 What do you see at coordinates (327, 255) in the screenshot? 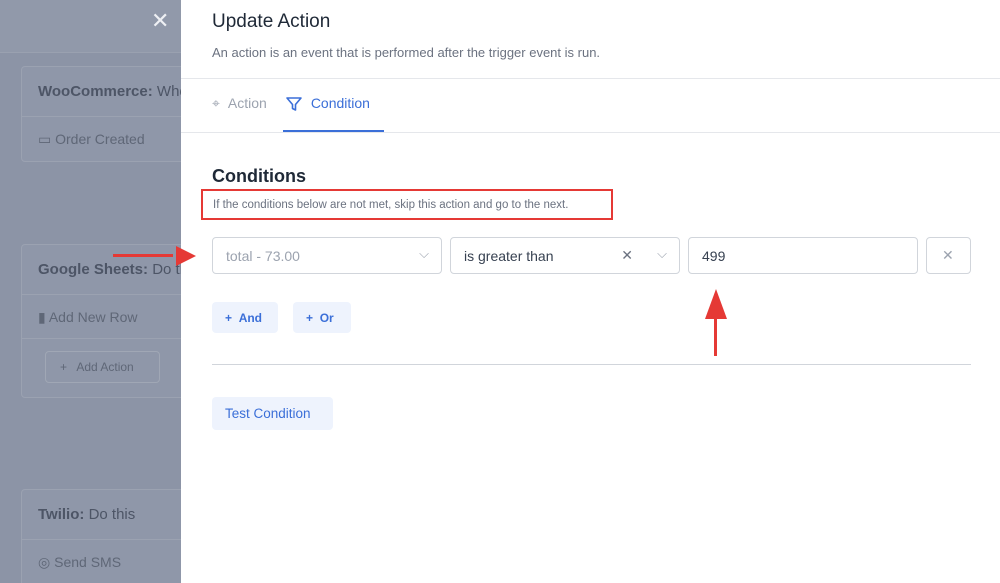
I see `field-select: total - 73.00 ⌵` at bounding box center [327, 255].